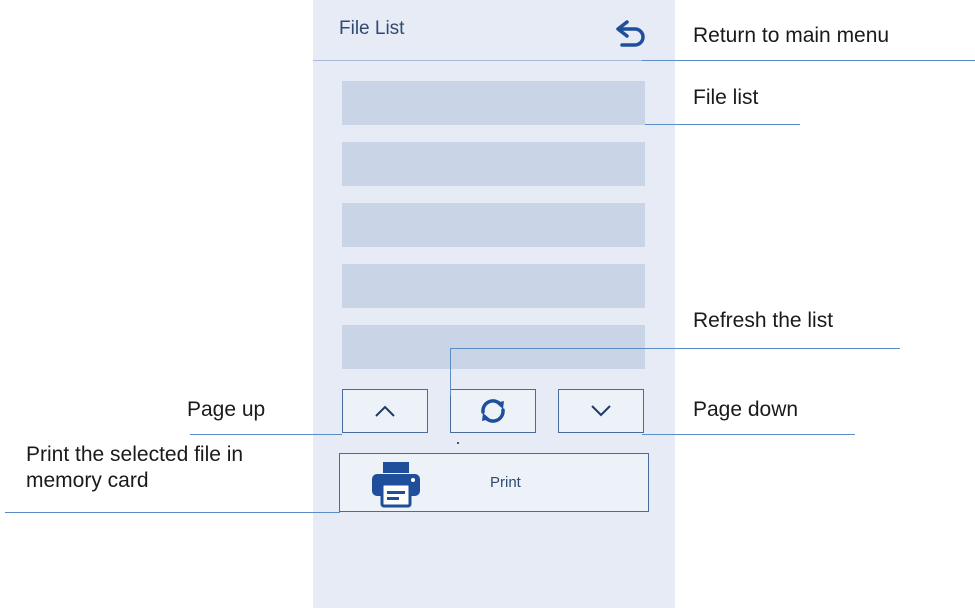 This screenshot has width=975, height=608. I want to click on print-button-label: Print, so click(505, 482).